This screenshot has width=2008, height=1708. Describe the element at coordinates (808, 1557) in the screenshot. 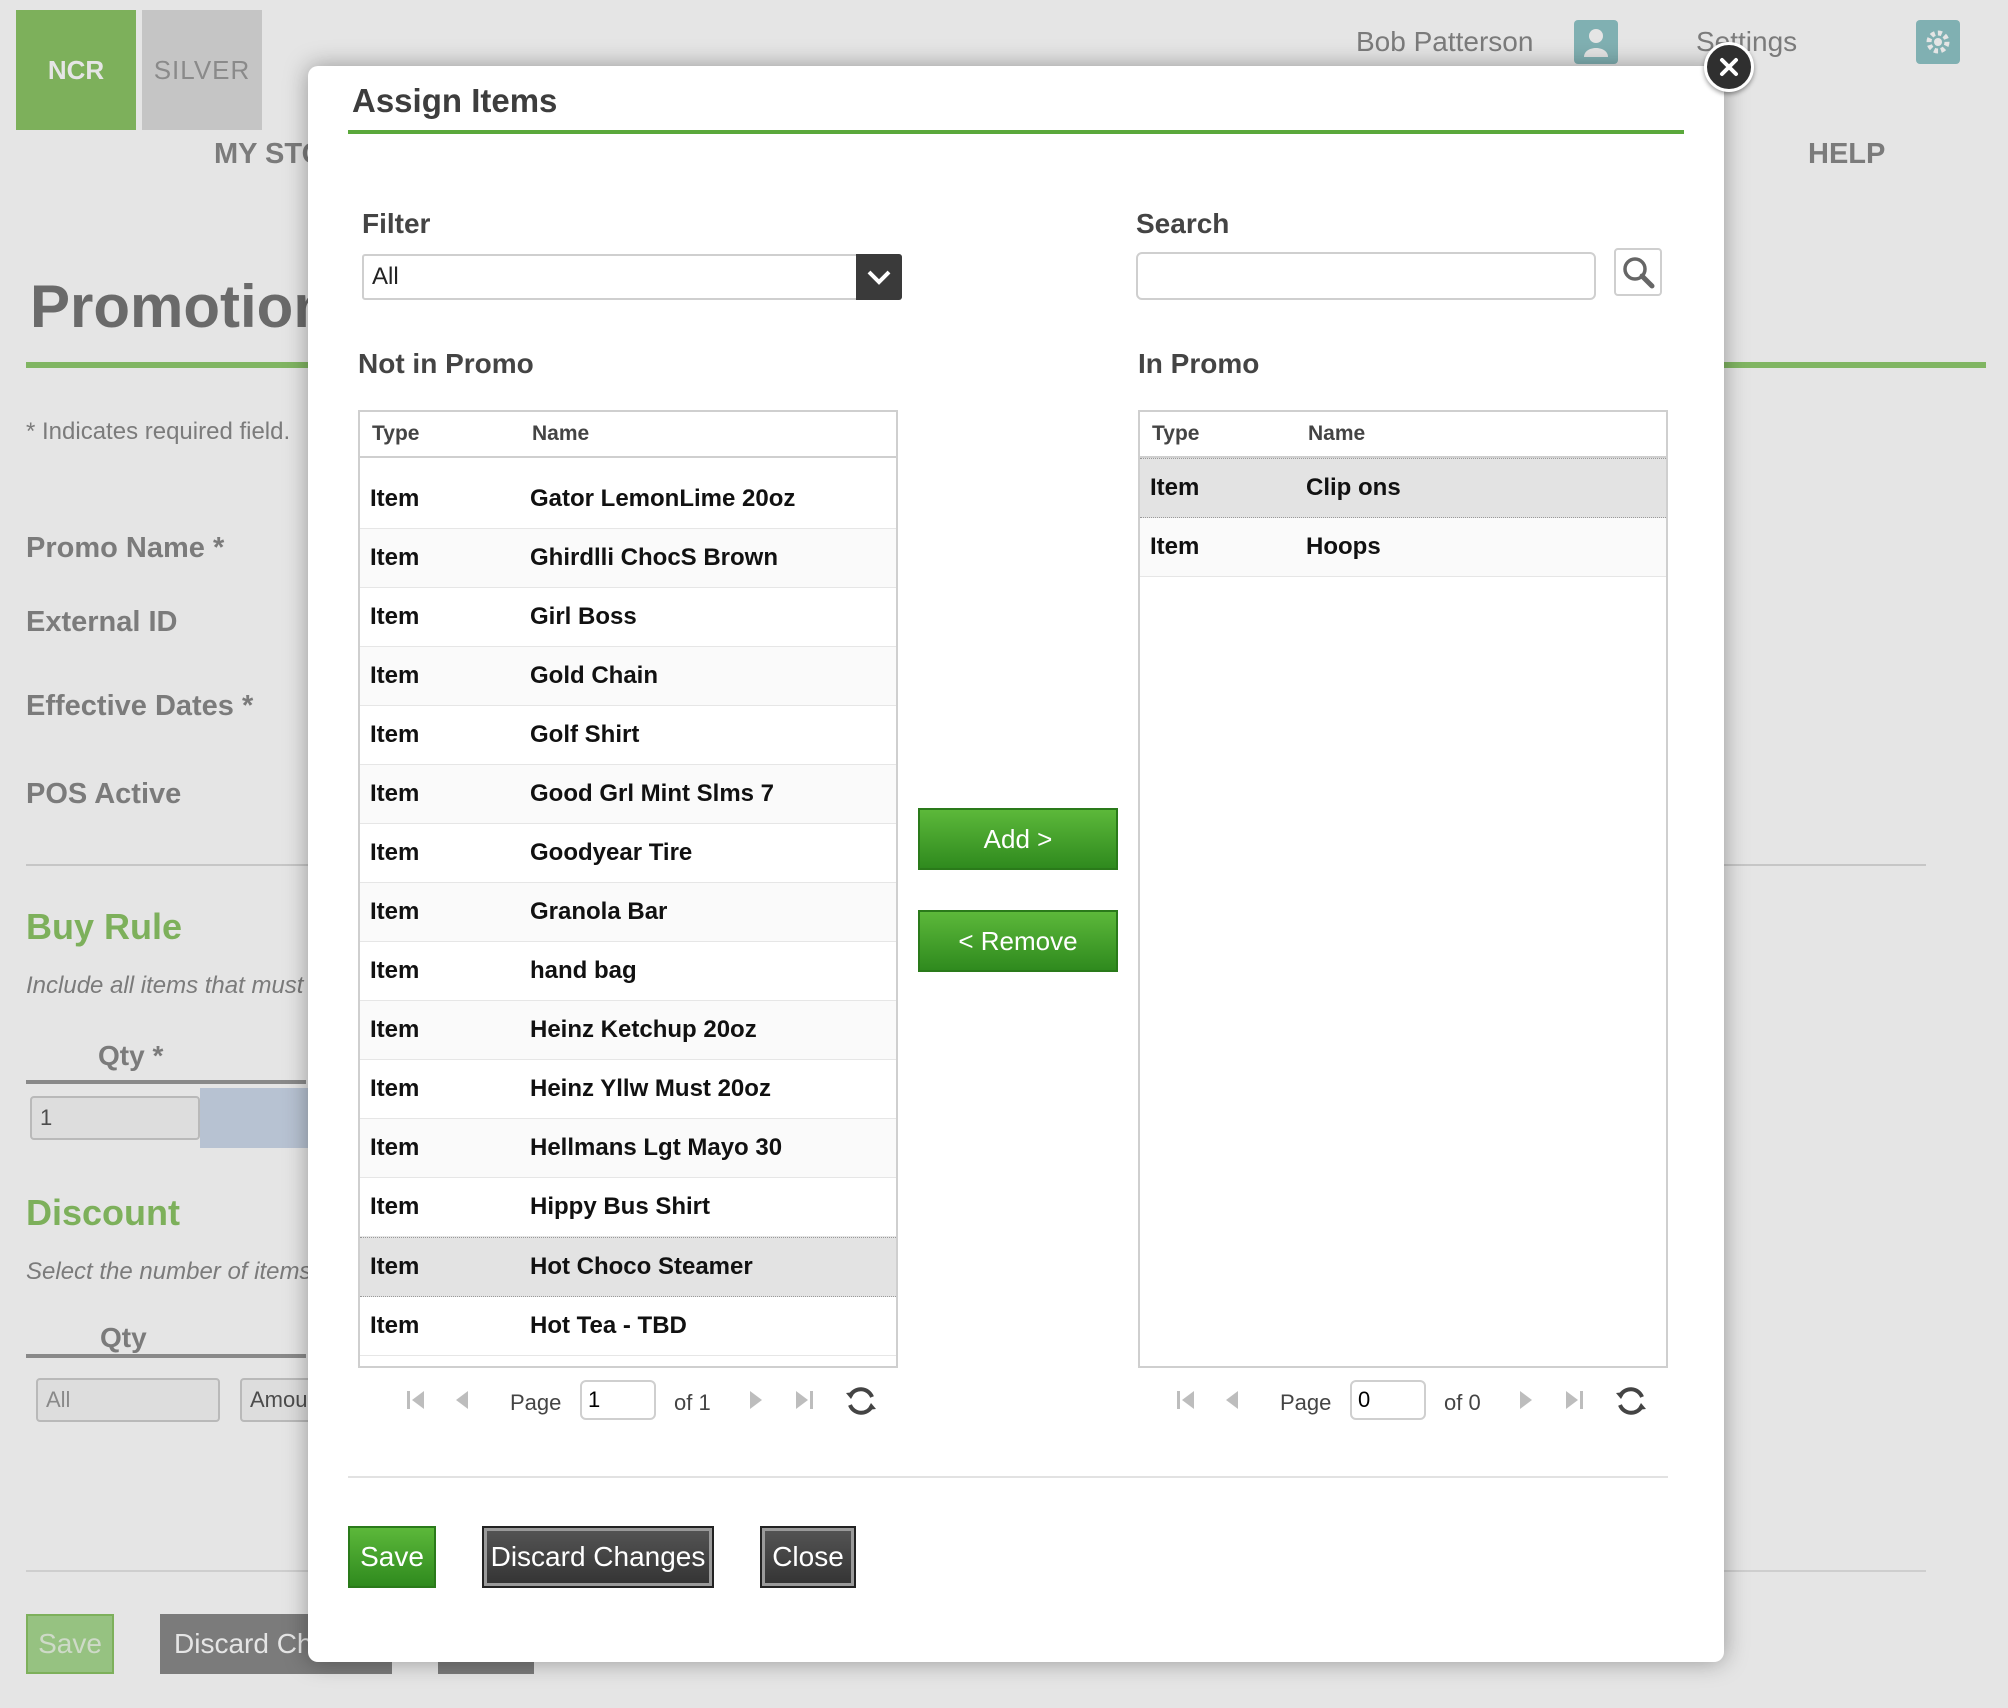

I see `close-button: Close` at that location.